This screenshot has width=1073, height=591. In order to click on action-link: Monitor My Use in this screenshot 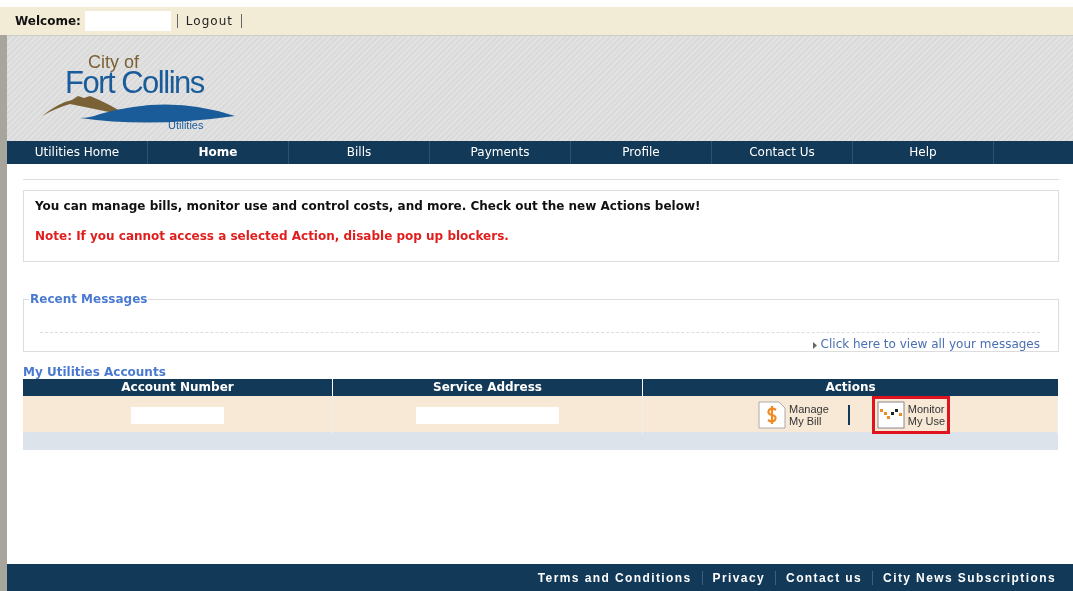, I will do `click(911, 415)`.